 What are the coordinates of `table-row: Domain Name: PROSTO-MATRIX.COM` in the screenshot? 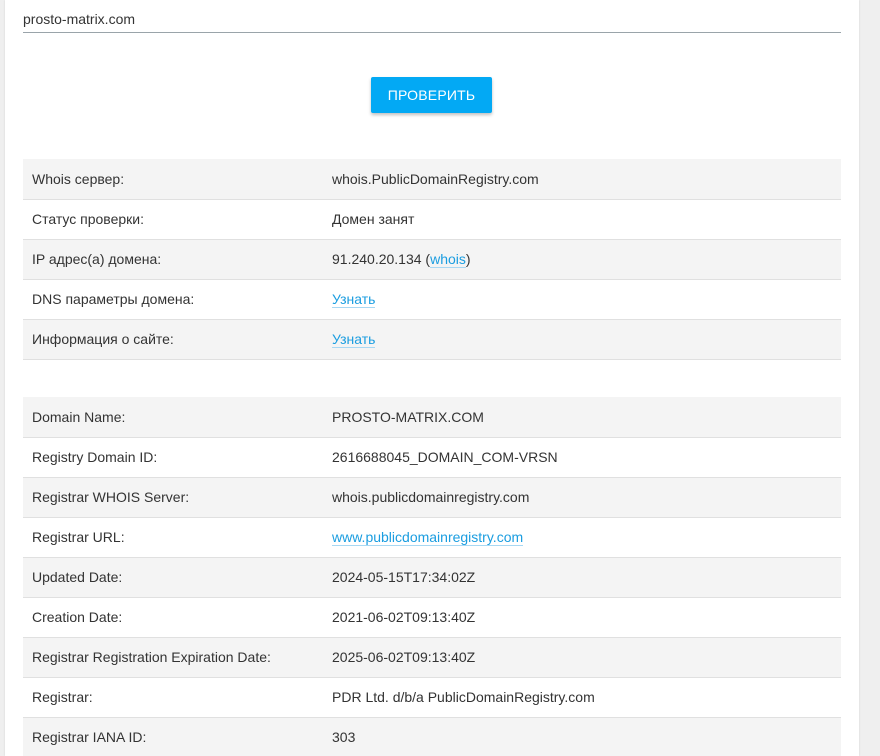 It's located at (432, 417).